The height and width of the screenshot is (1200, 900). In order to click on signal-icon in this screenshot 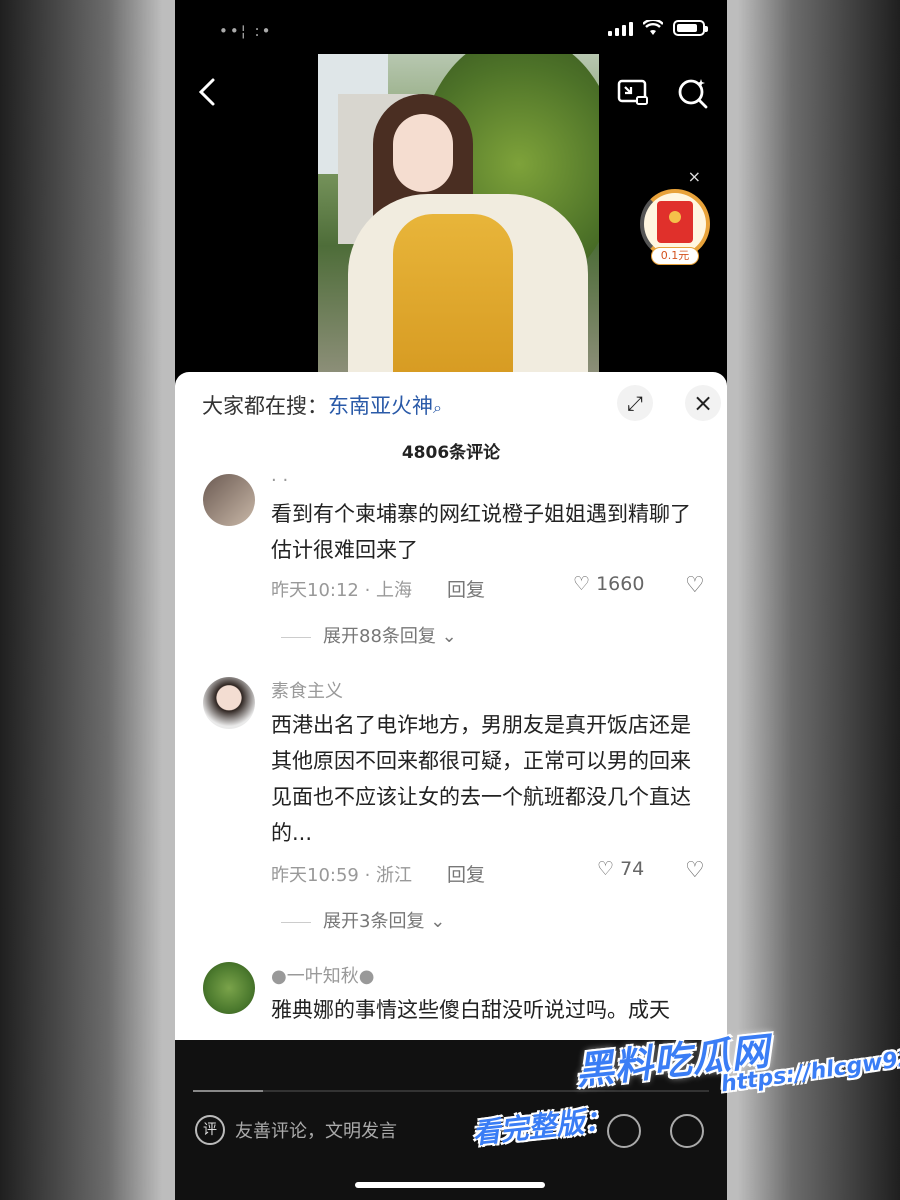, I will do `click(620, 28)`.